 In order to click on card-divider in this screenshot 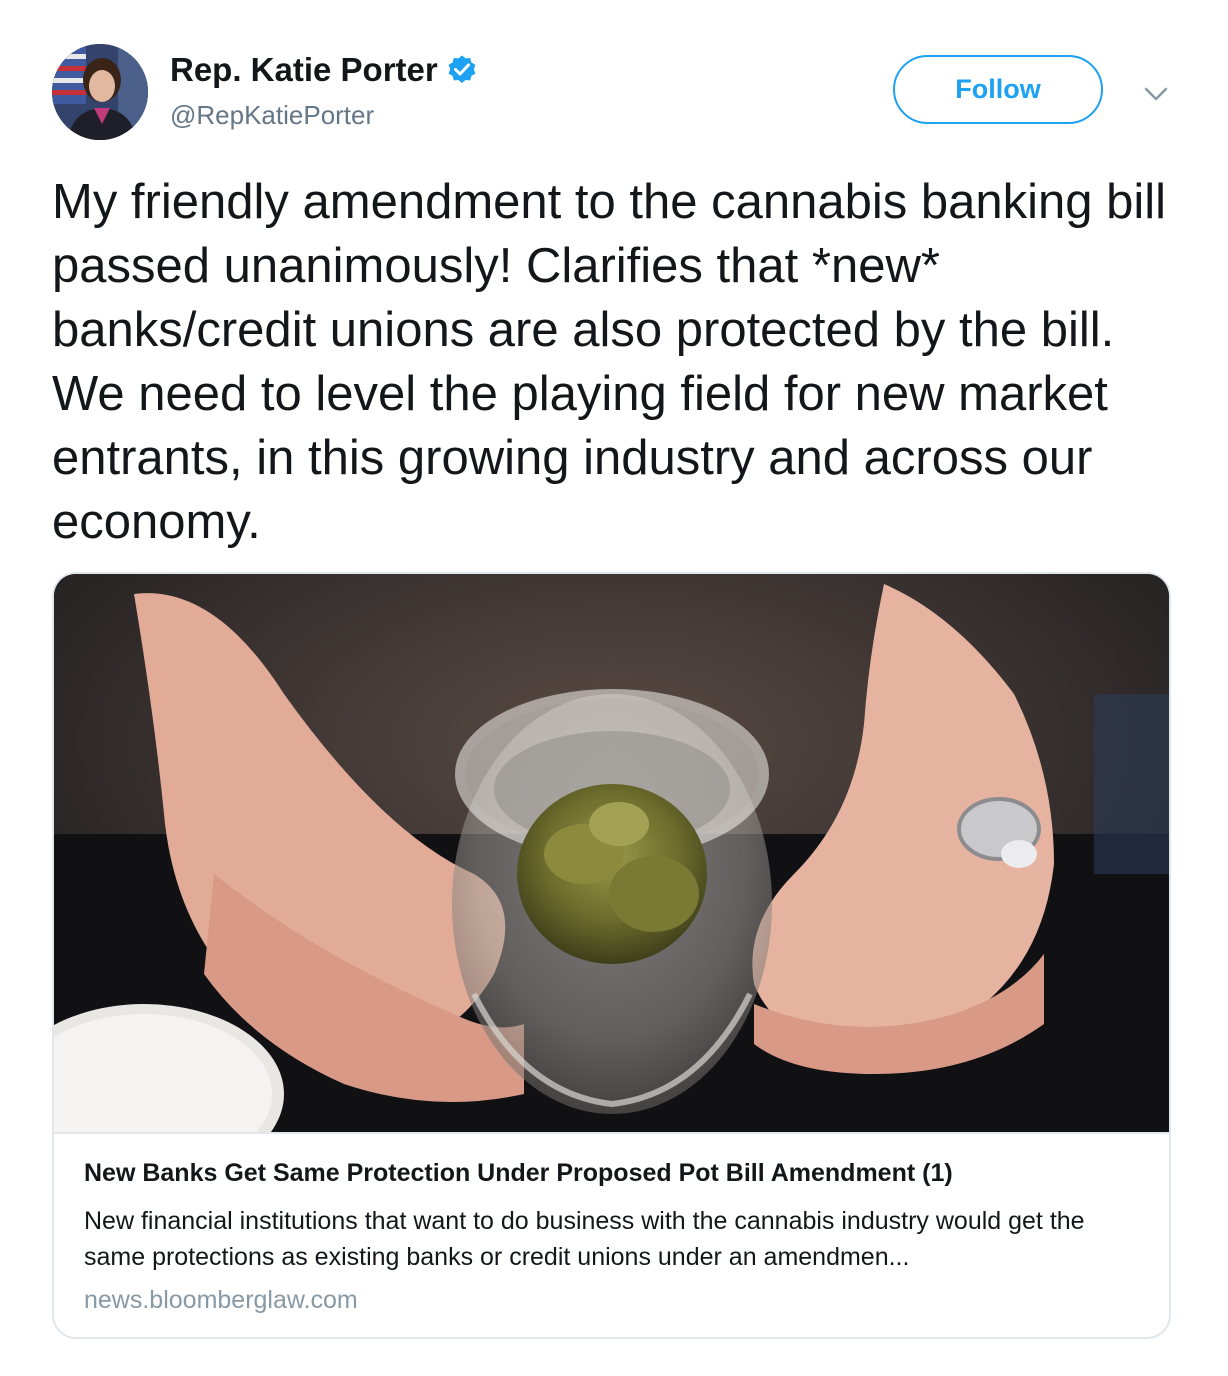, I will do `click(611, 1133)`.